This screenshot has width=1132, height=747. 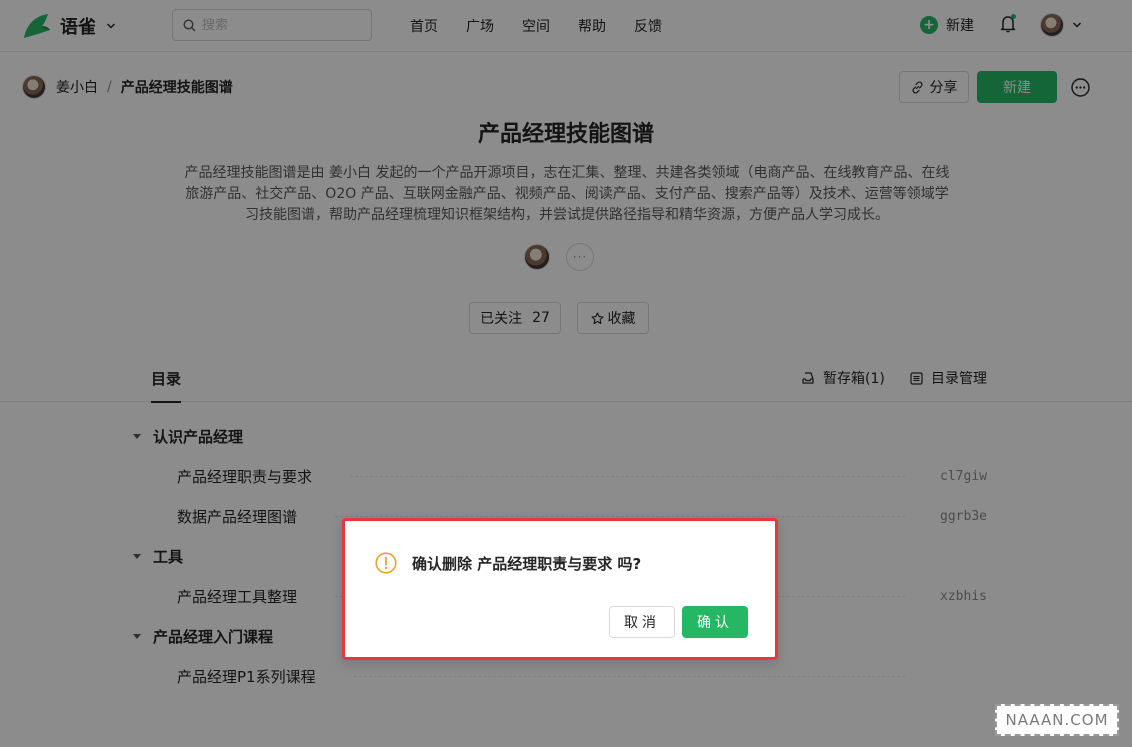 I want to click on confirm-dialog: 确认删除 产品经理职责与要求 吗? 取消 确认, so click(x=560, y=589).